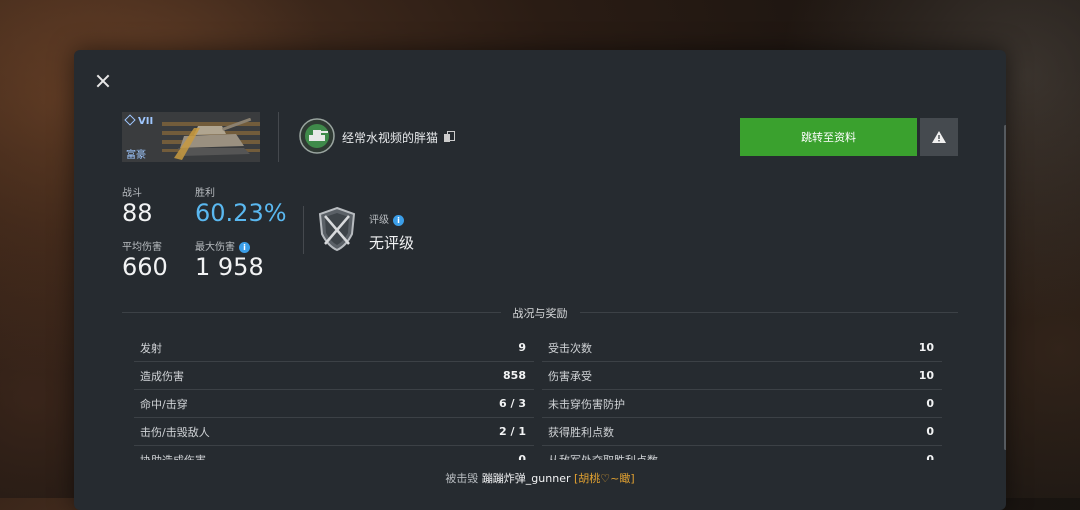 Image resolution: width=1080 pixels, height=510 pixels. Describe the element at coordinates (462, 478) in the screenshot. I see `destroyed-by-label: 被击毁` at that location.